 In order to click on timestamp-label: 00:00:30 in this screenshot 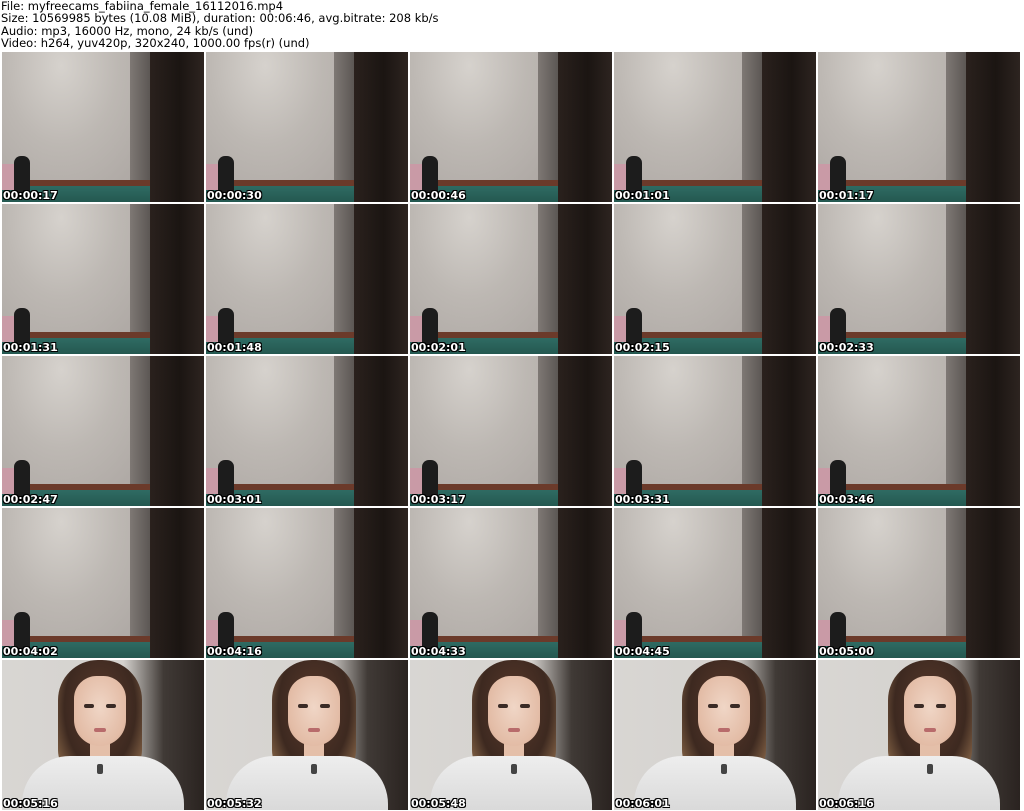, I will do `click(234, 195)`.